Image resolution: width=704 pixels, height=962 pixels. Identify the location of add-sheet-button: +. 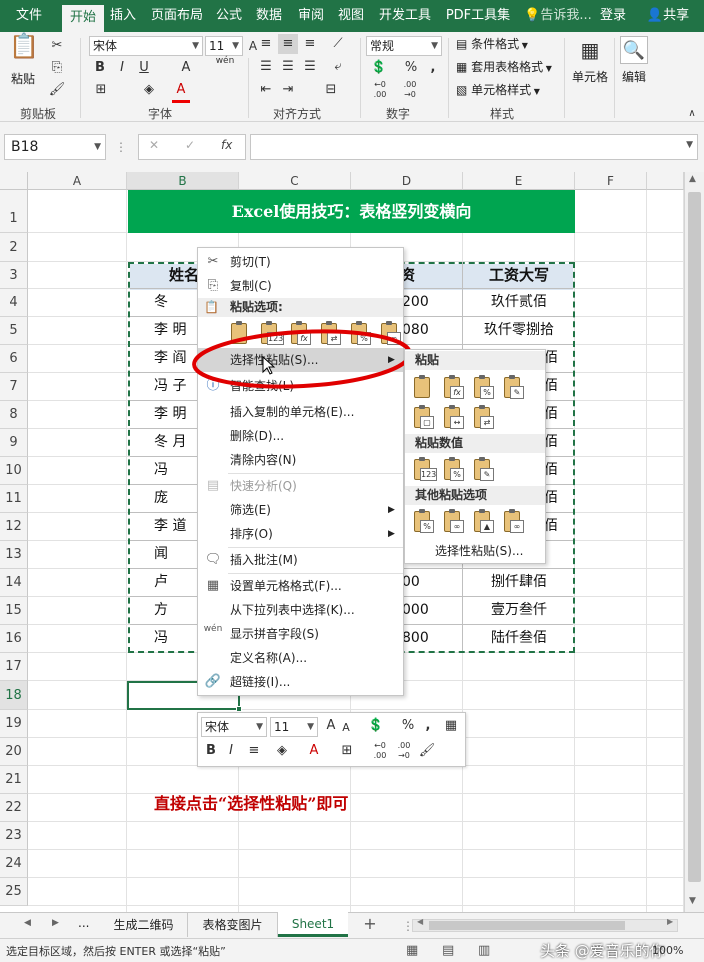
(370, 924).